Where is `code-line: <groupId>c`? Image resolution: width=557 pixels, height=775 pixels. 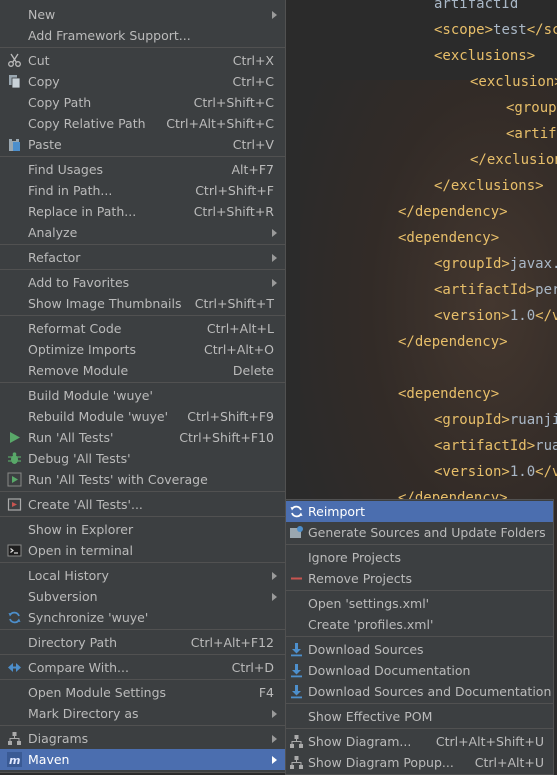
code-line: <groupId>c is located at coordinates (531, 108).